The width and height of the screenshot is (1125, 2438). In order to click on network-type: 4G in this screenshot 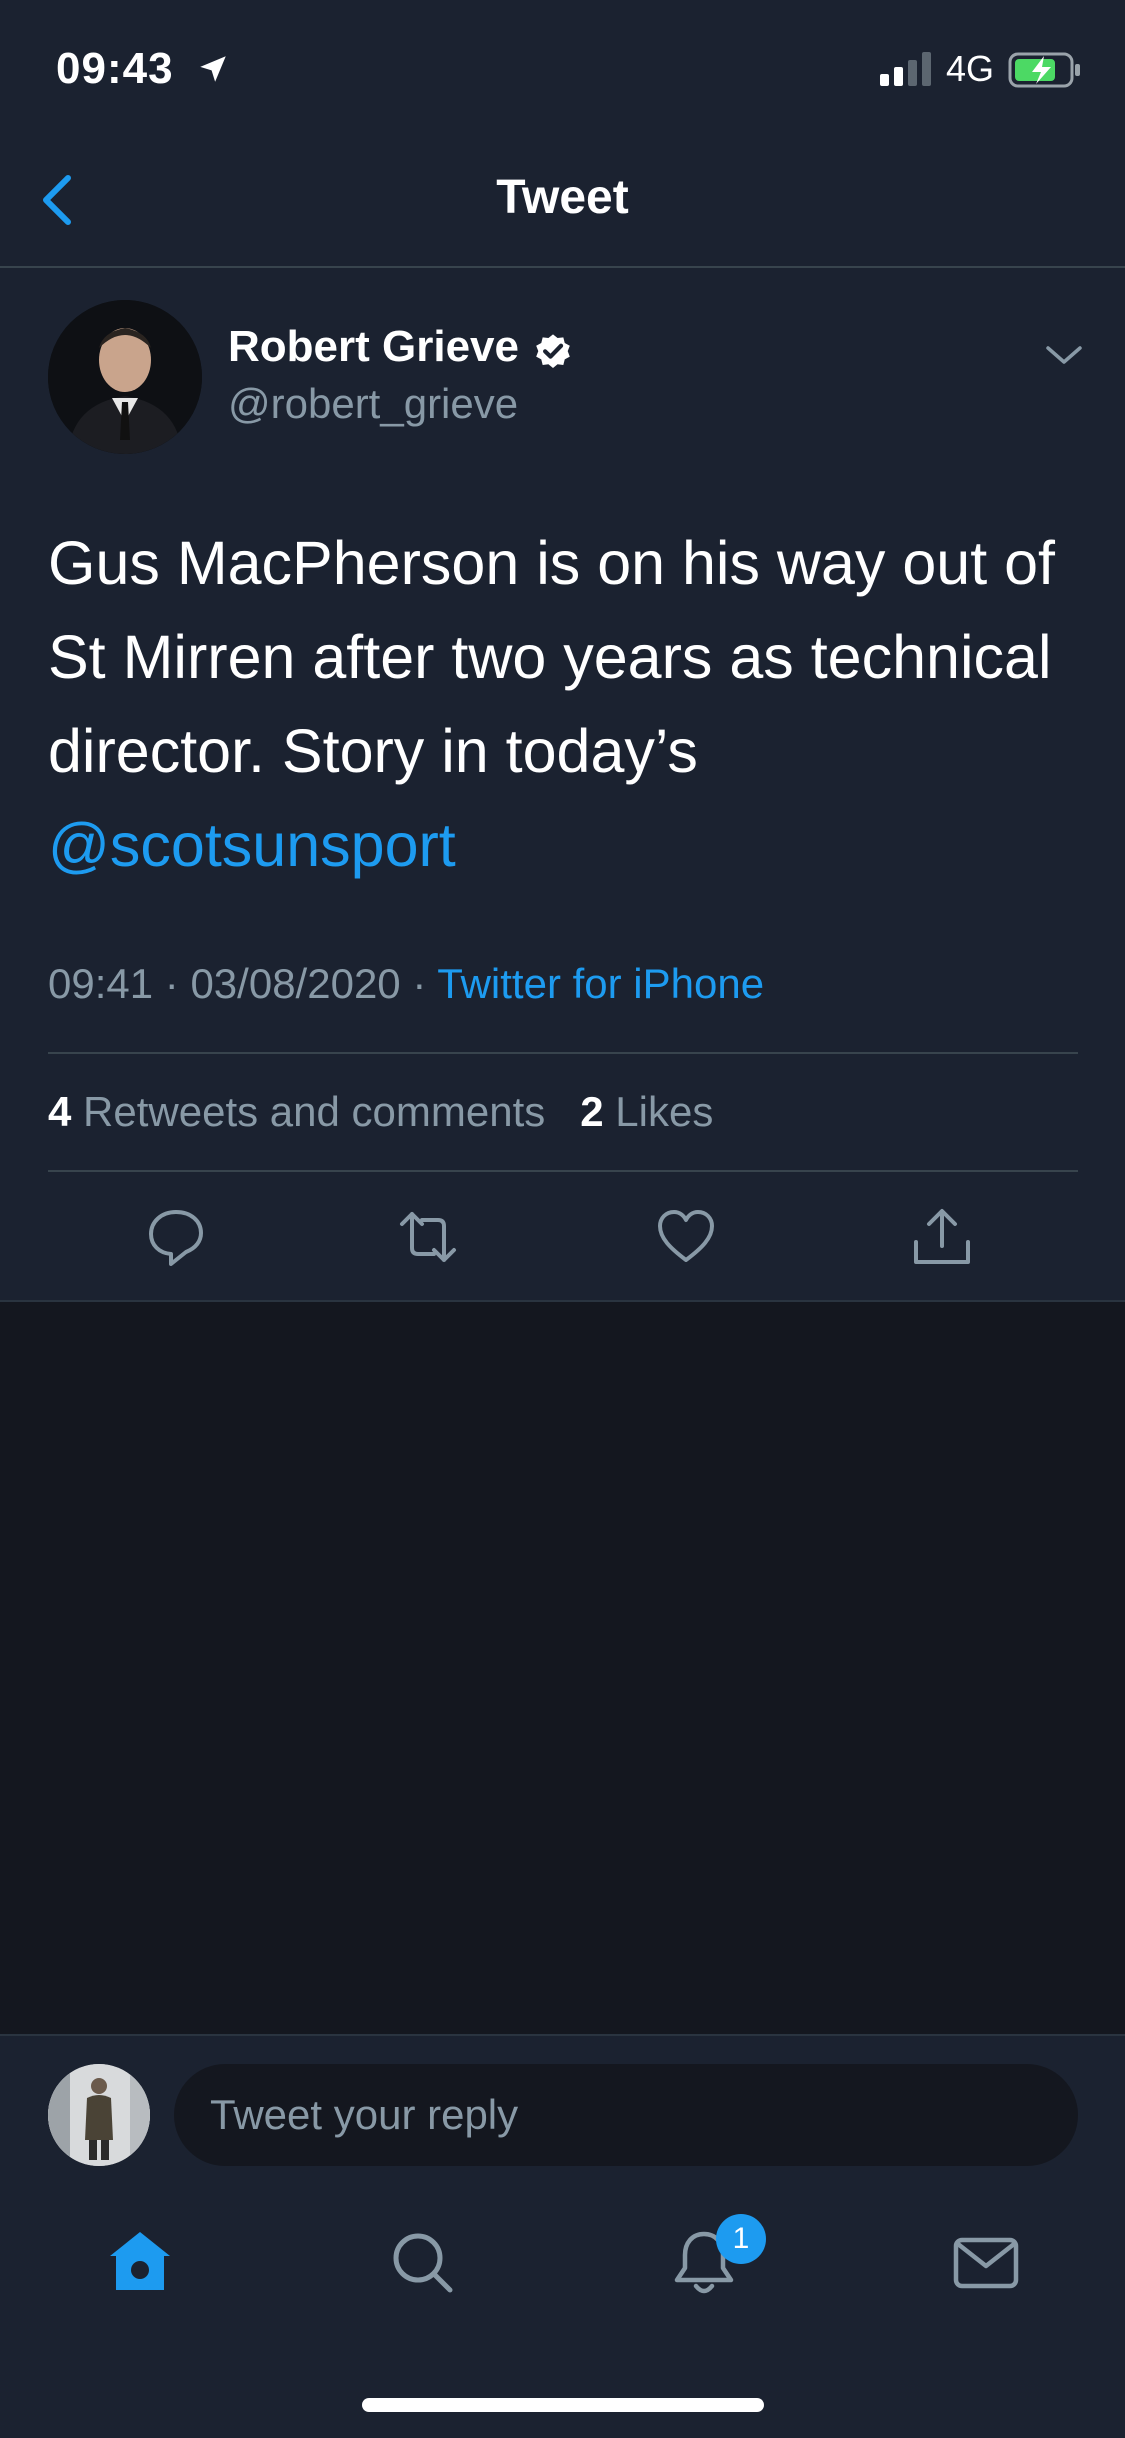, I will do `click(970, 68)`.